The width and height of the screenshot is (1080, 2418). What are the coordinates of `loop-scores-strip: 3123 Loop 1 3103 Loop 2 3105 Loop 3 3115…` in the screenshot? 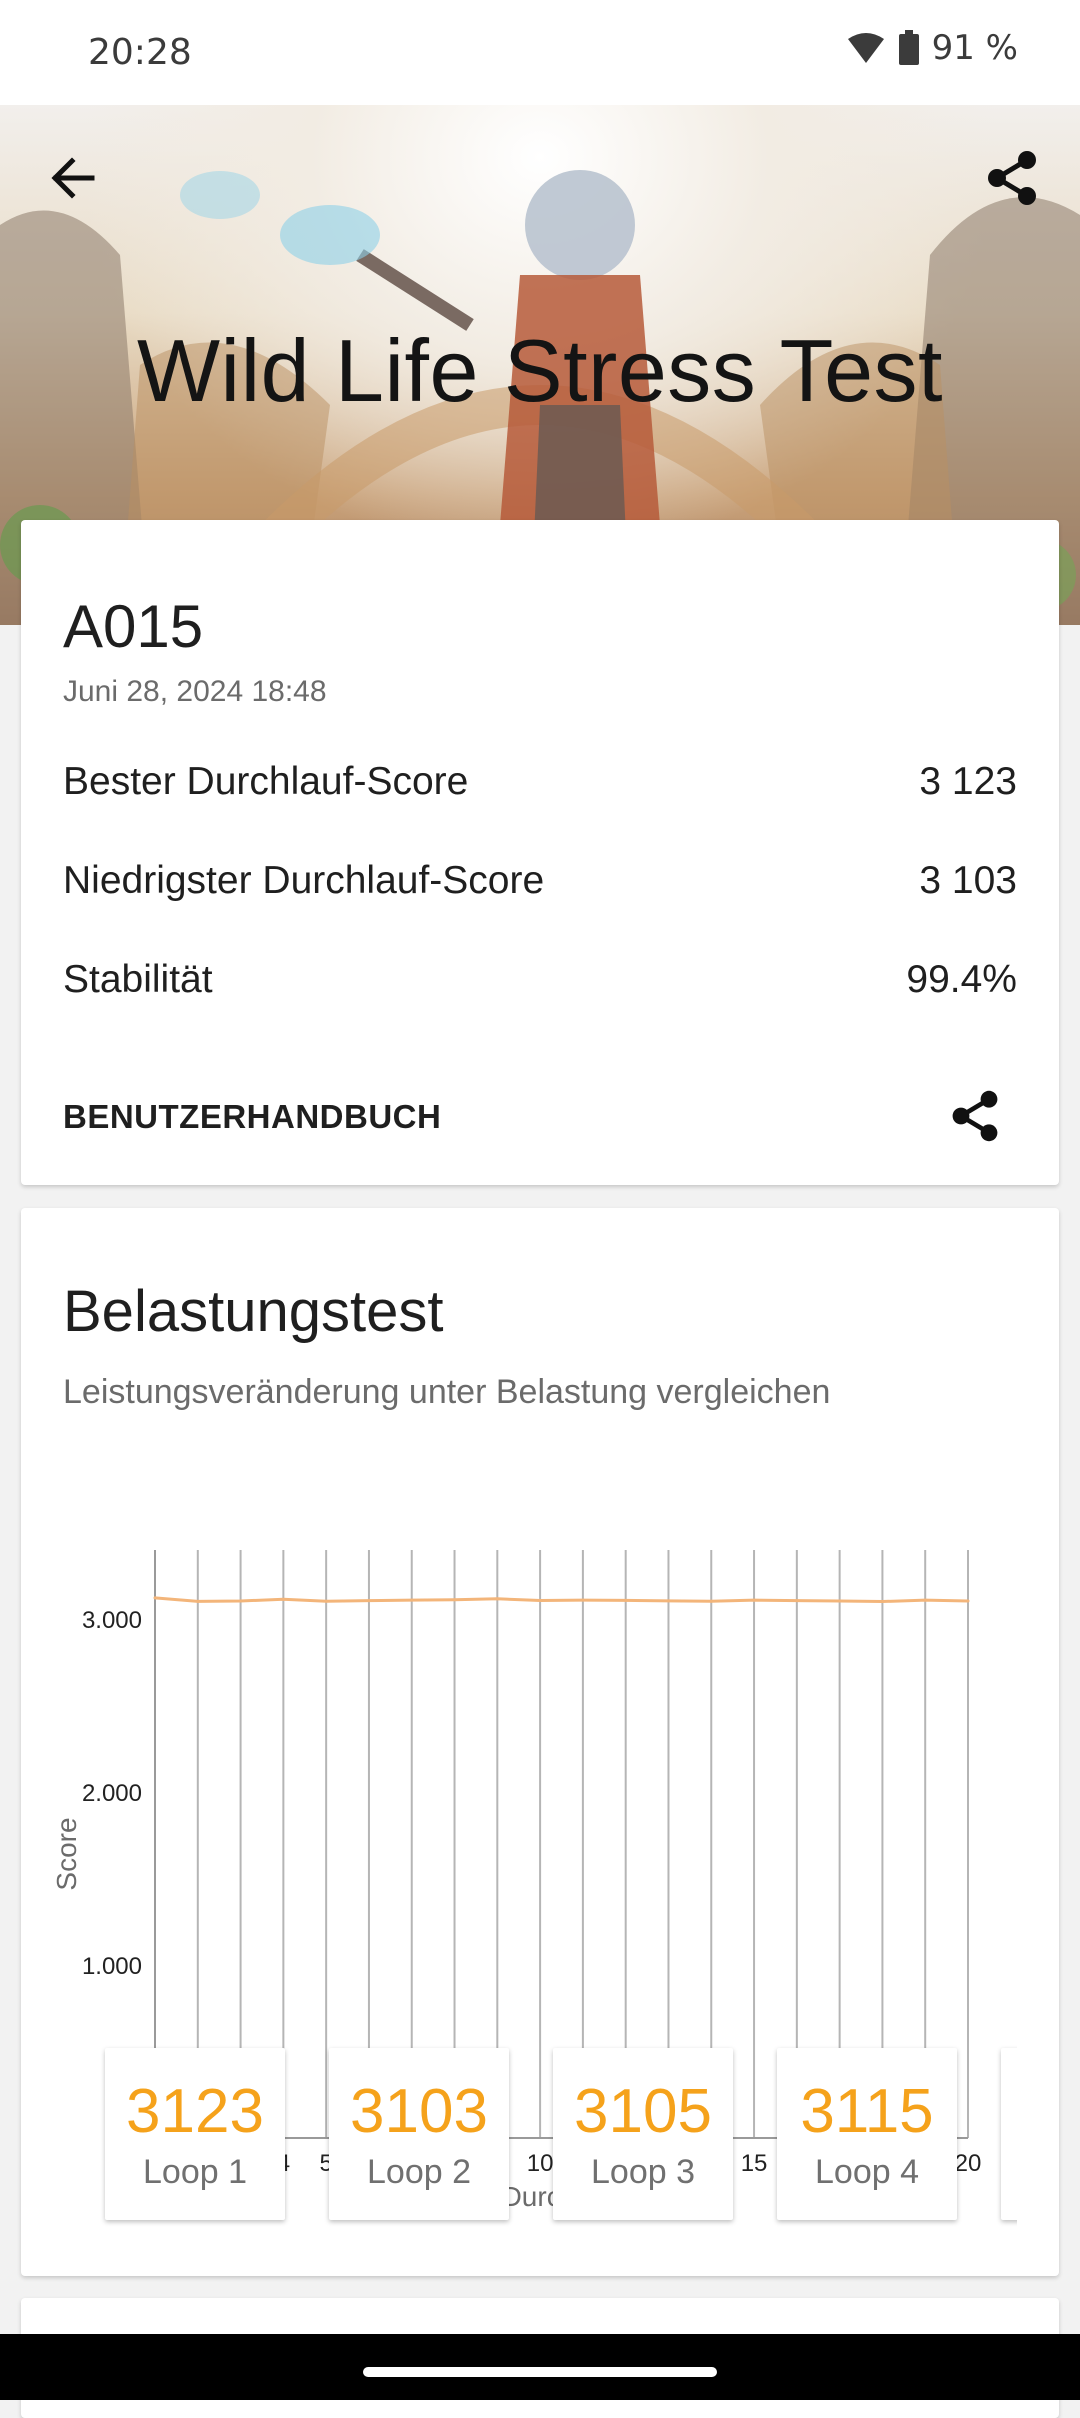 It's located at (540, 2138).